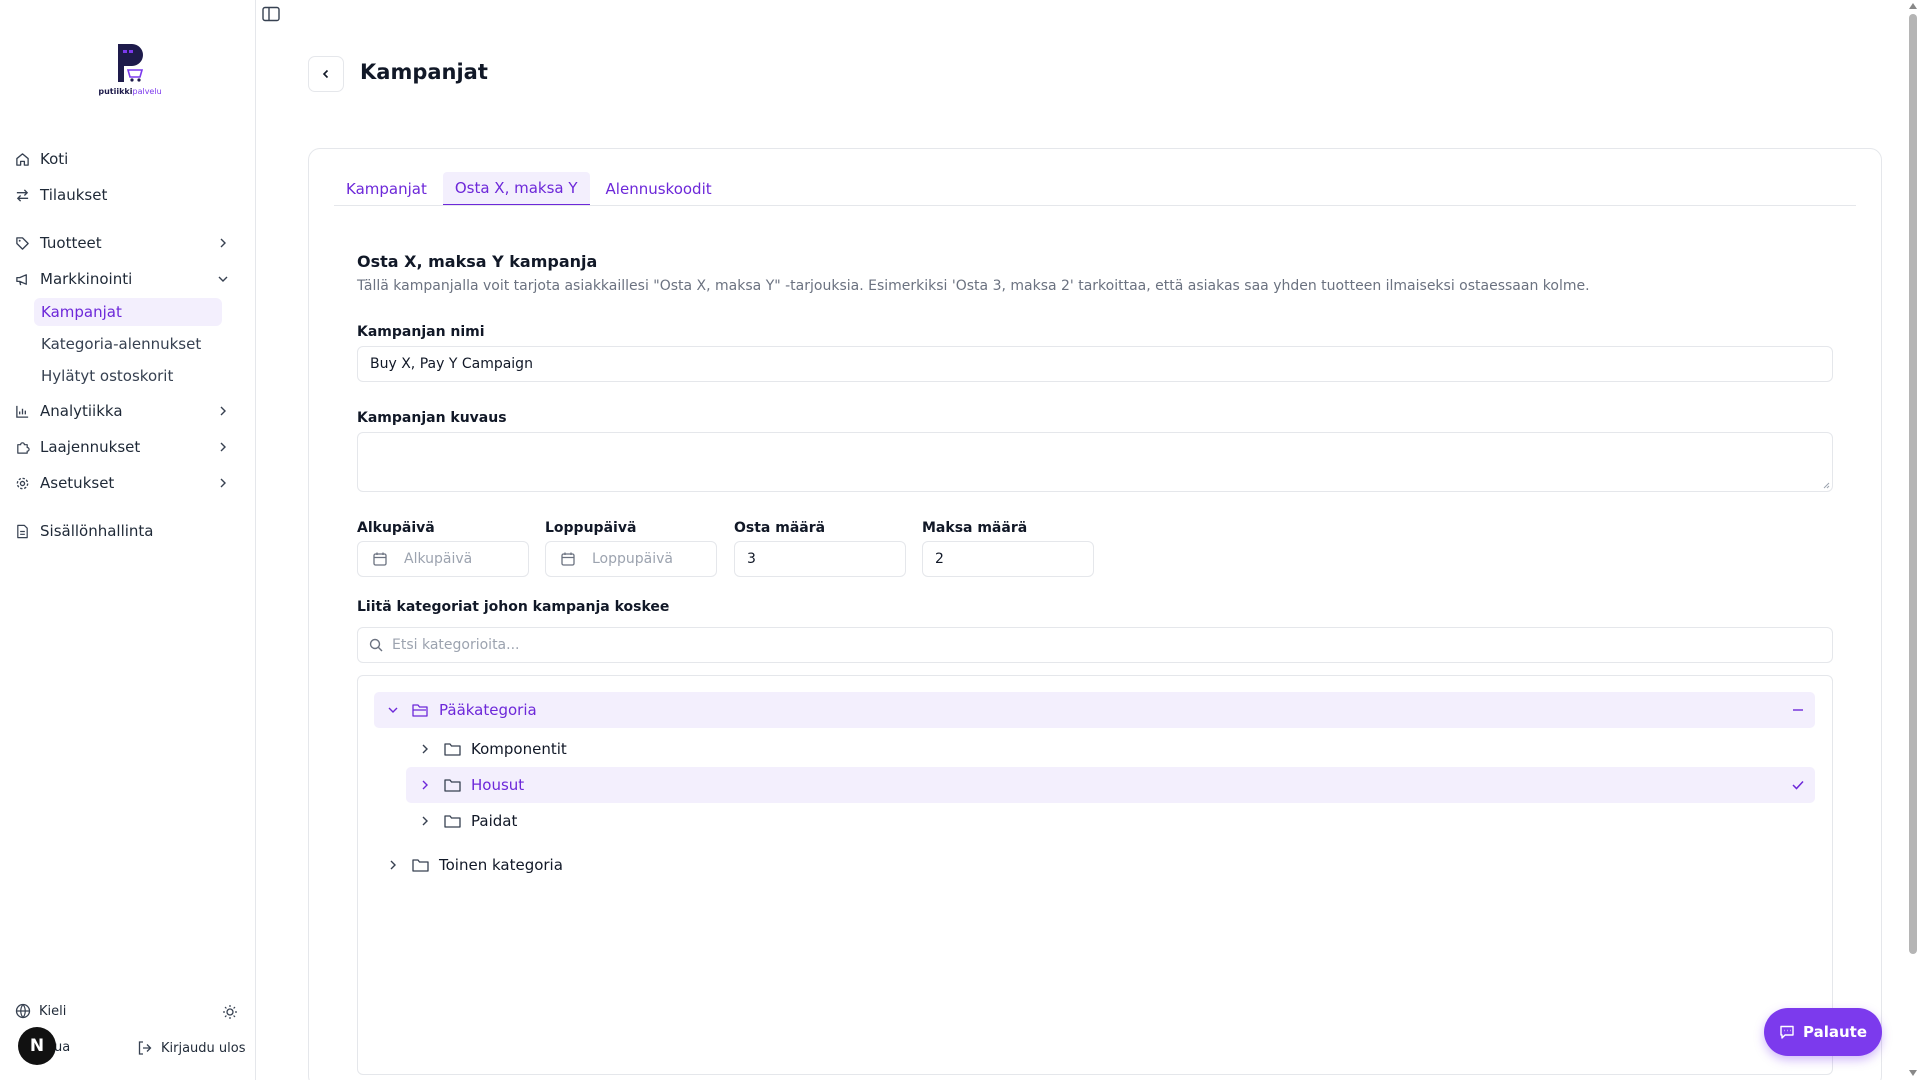 The width and height of the screenshot is (1920, 1080). What do you see at coordinates (22, 531) in the screenshot?
I see `document-icon` at bounding box center [22, 531].